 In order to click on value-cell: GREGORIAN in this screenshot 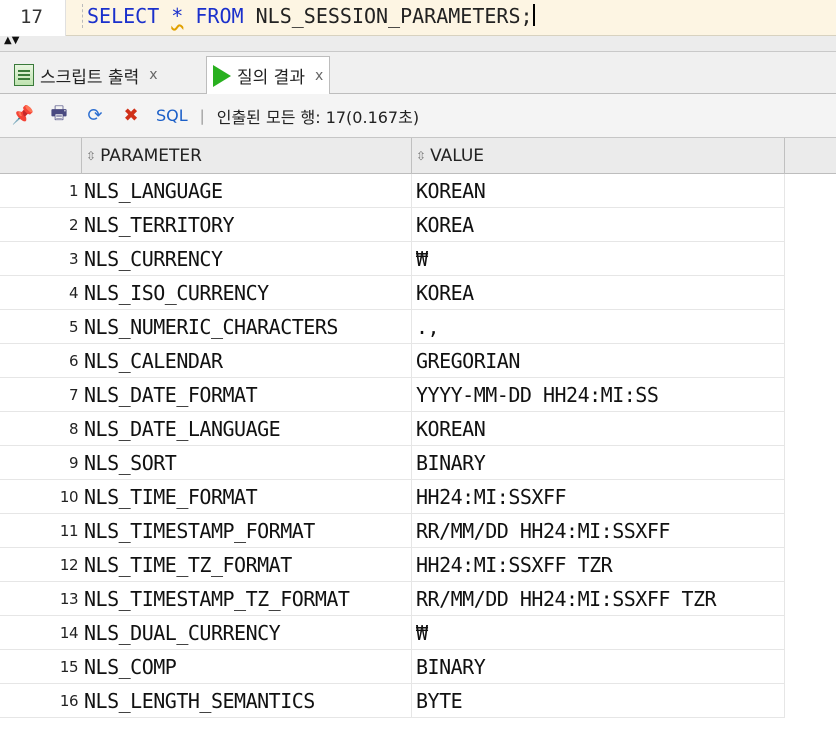, I will do `click(598, 361)`.